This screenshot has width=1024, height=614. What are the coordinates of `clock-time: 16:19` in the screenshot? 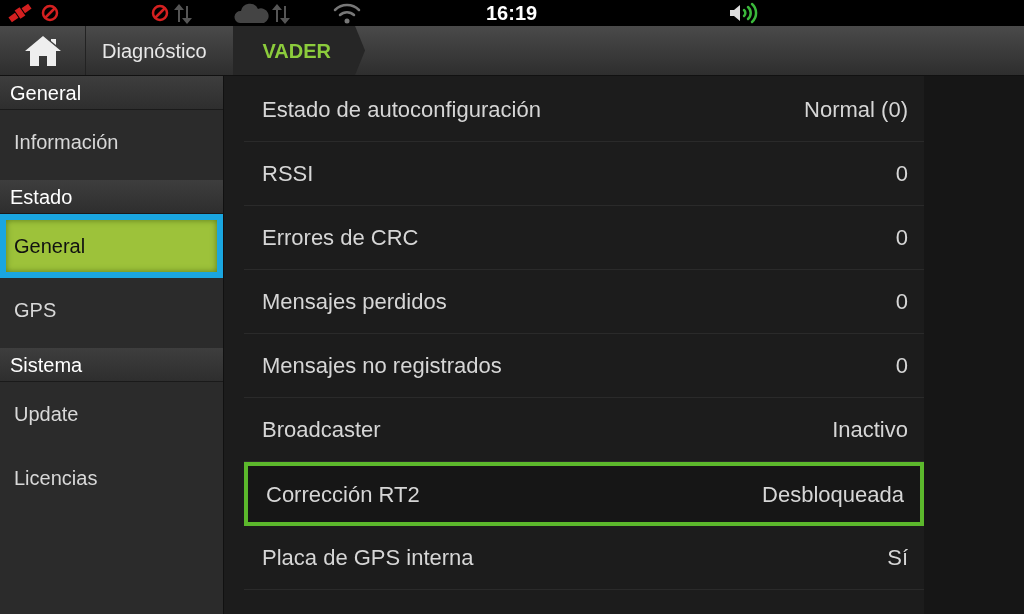 It's located at (512, 13).